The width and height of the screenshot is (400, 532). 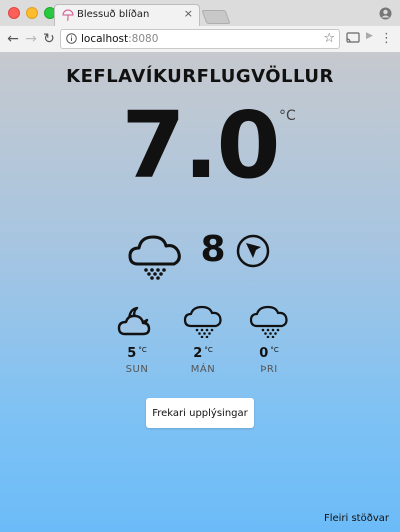 What do you see at coordinates (49, 39) in the screenshot?
I see `reload-icon: ↻` at bounding box center [49, 39].